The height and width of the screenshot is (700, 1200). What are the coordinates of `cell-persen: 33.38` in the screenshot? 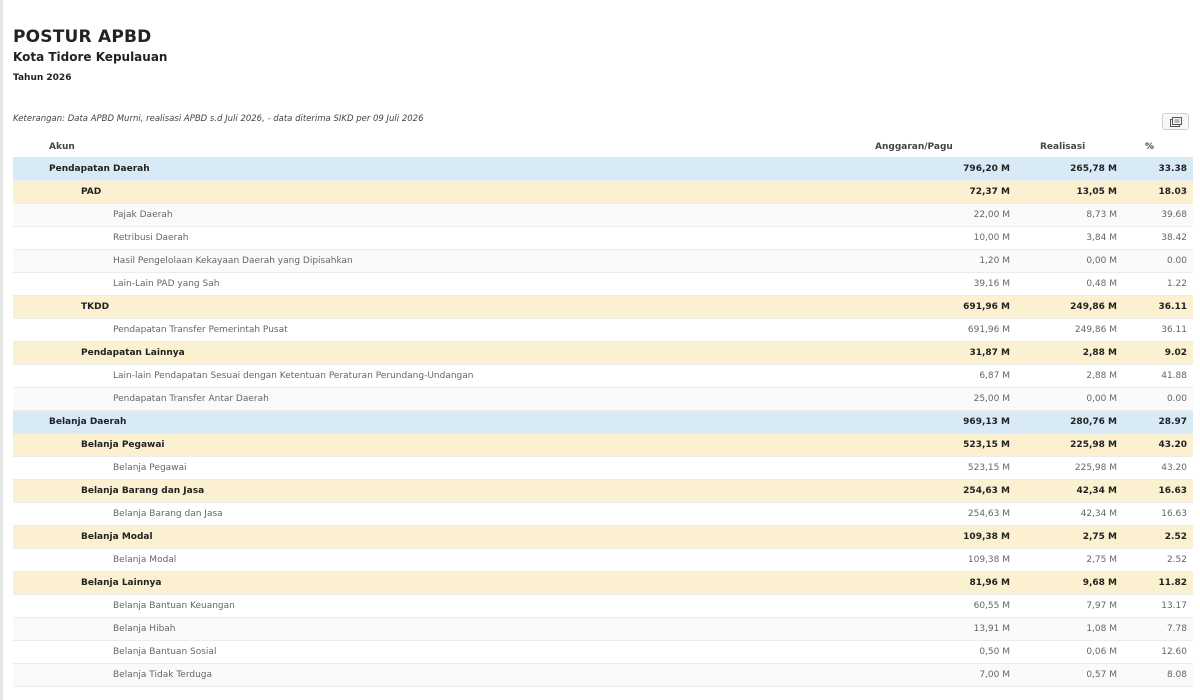 It's located at (1172, 169).